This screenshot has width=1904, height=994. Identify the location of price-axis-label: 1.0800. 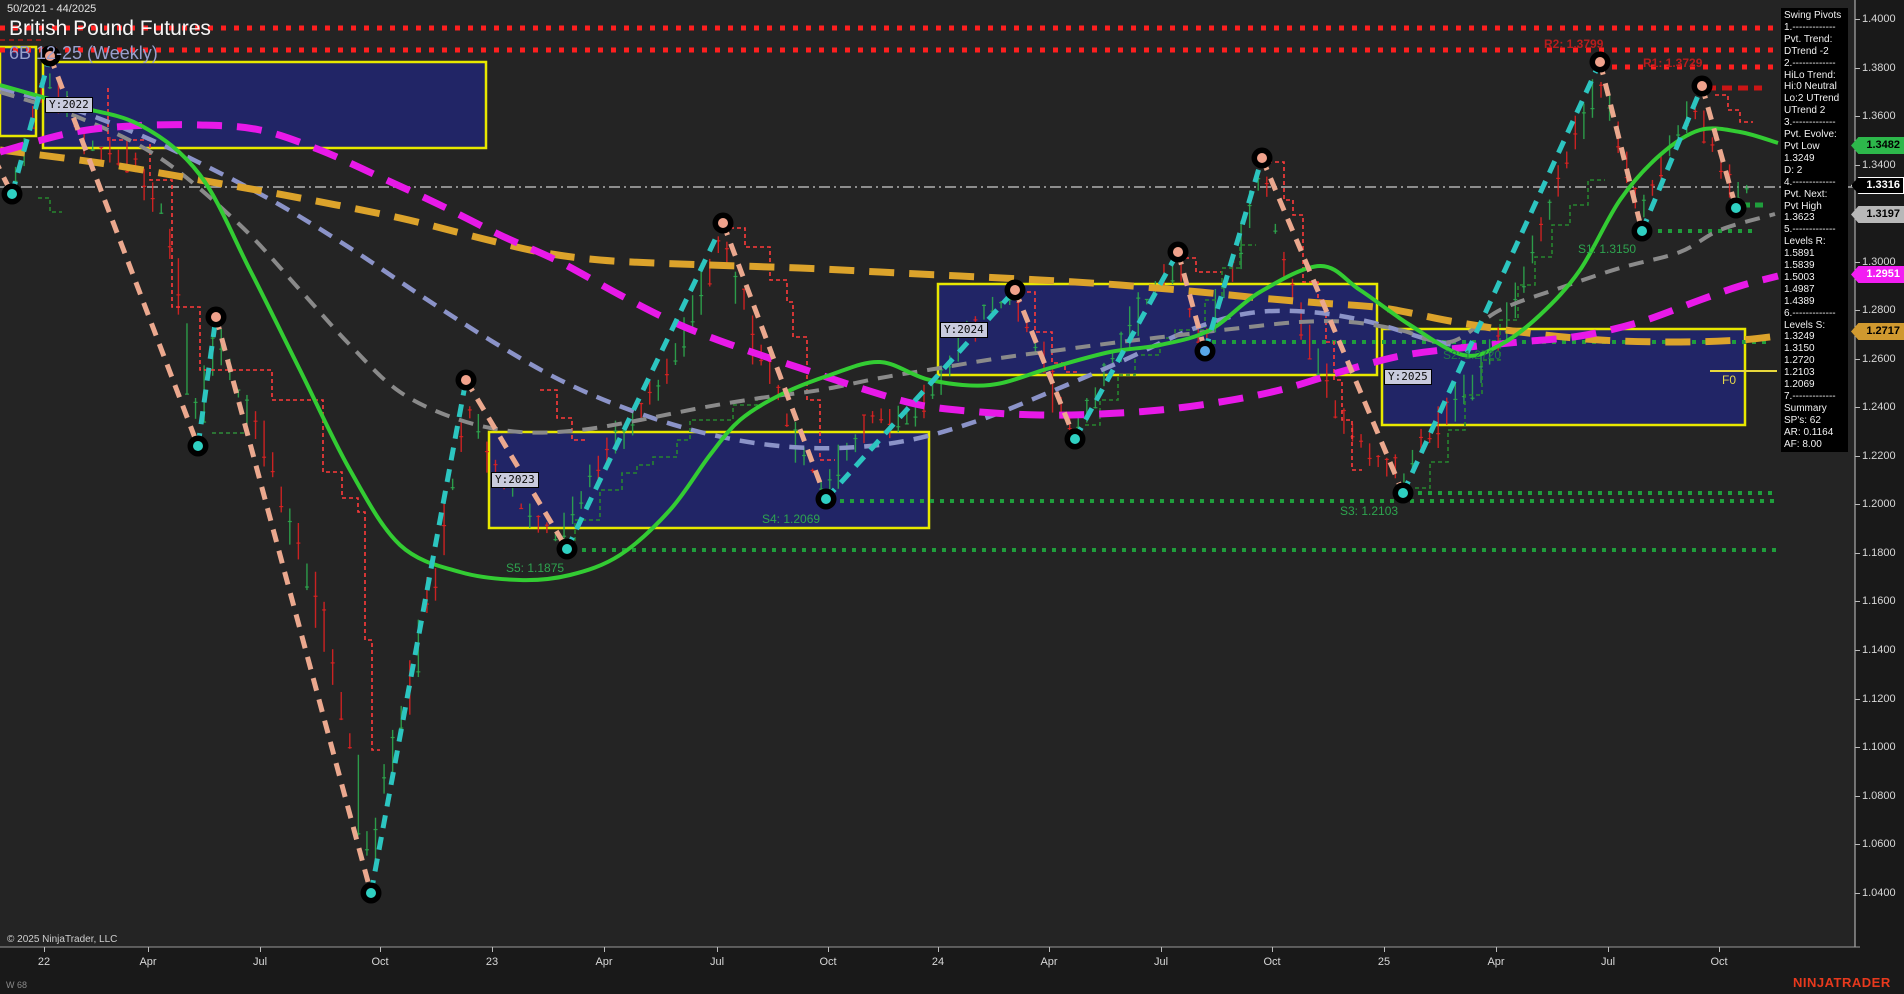
(1879, 795).